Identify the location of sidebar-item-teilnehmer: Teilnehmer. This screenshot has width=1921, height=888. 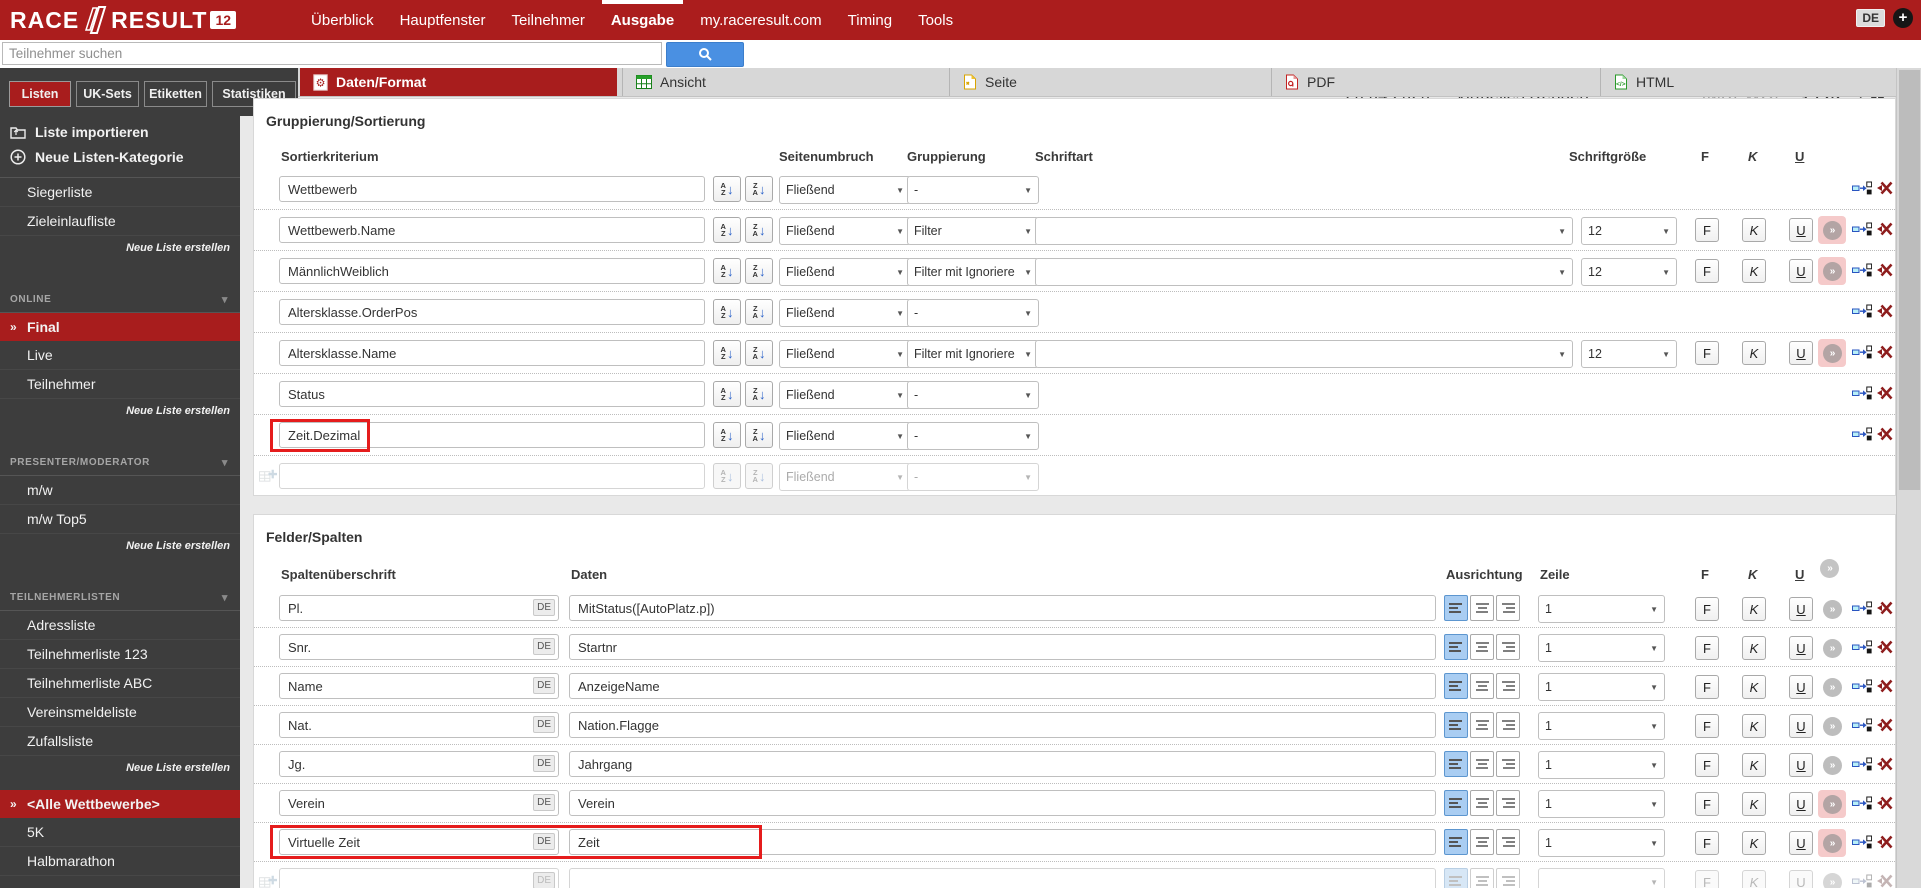
(120, 384).